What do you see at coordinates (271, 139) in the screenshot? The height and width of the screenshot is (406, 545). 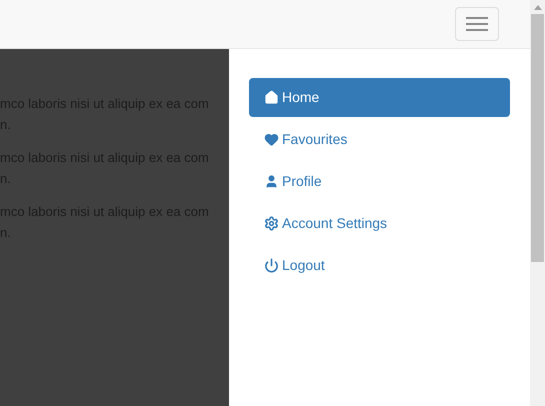 I see `heart-icon` at bounding box center [271, 139].